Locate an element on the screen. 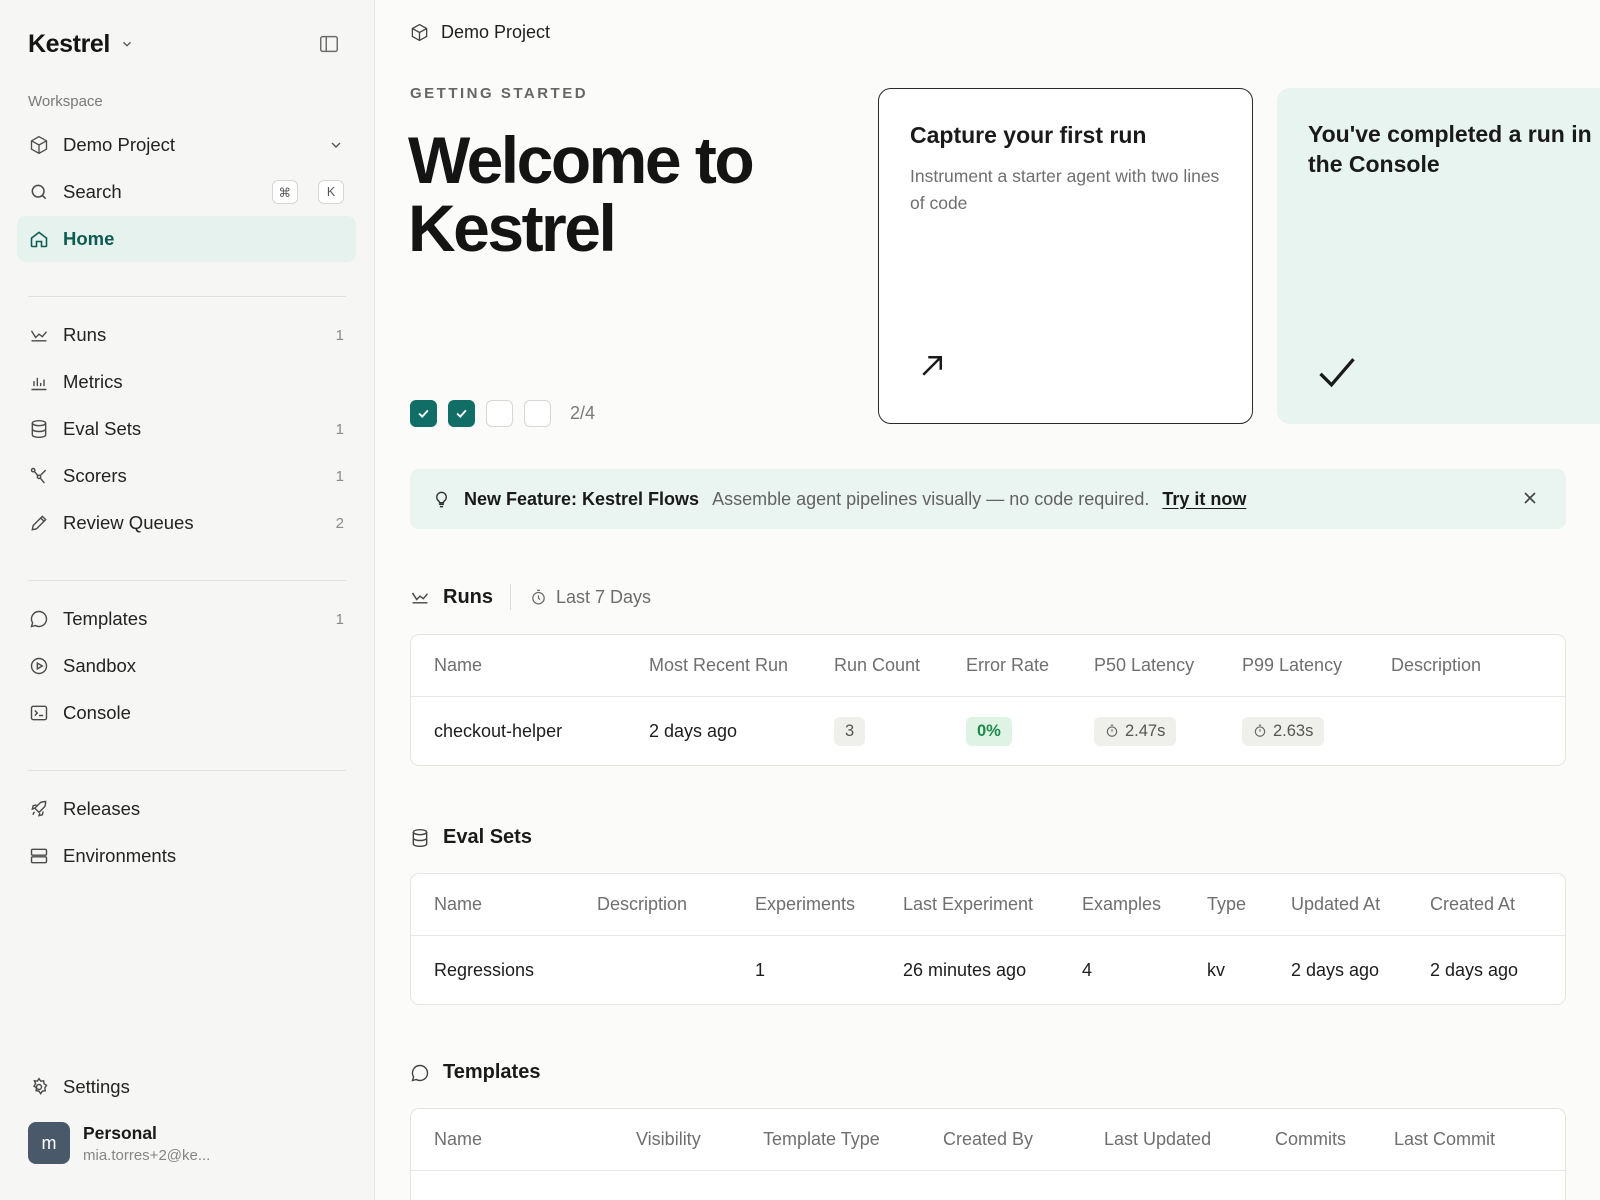  project-selector: Demo Project is located at coordinates (186, 145).